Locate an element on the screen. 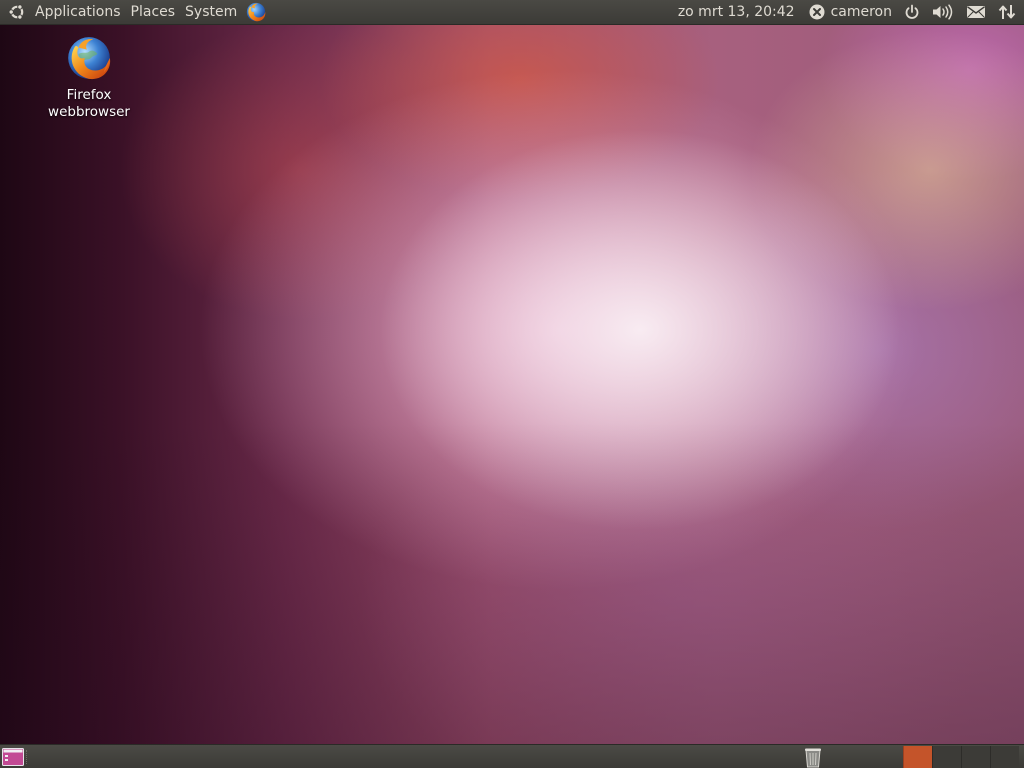  trash-icon is located at coordinates (813, 758).